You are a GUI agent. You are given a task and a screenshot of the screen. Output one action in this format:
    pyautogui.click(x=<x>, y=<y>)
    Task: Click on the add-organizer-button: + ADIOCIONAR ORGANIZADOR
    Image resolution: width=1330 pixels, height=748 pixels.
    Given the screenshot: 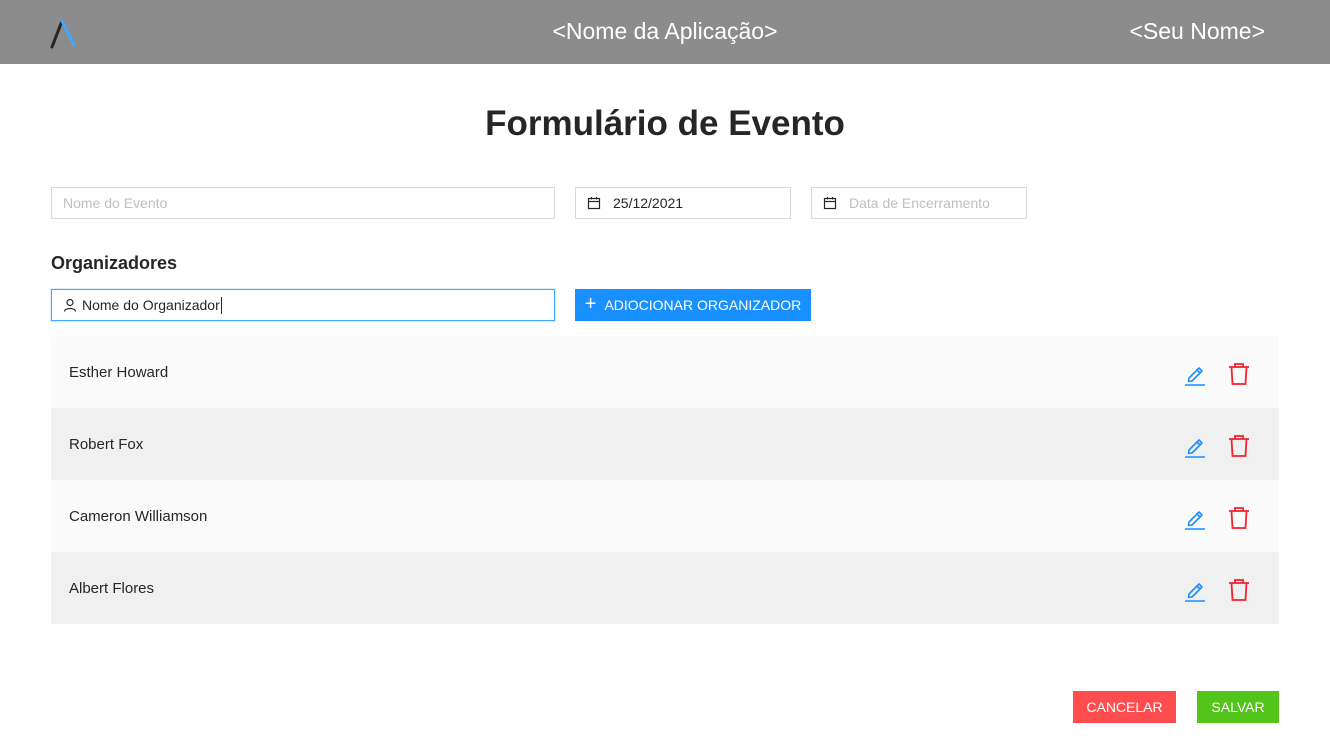 What is the action you would take?
    pyautogui.click(x=693, y=305)
    